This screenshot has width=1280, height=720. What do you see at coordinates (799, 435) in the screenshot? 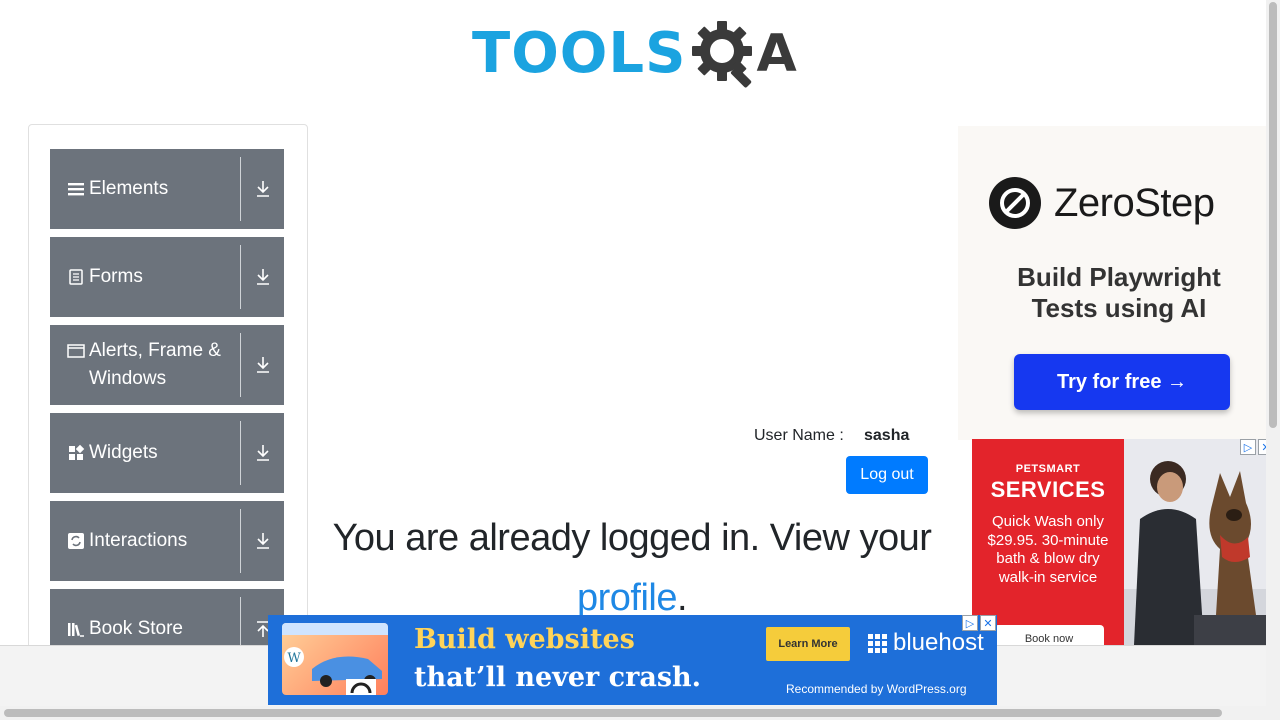
I see `username-label: User Name :` at bounding box center [799, 435].